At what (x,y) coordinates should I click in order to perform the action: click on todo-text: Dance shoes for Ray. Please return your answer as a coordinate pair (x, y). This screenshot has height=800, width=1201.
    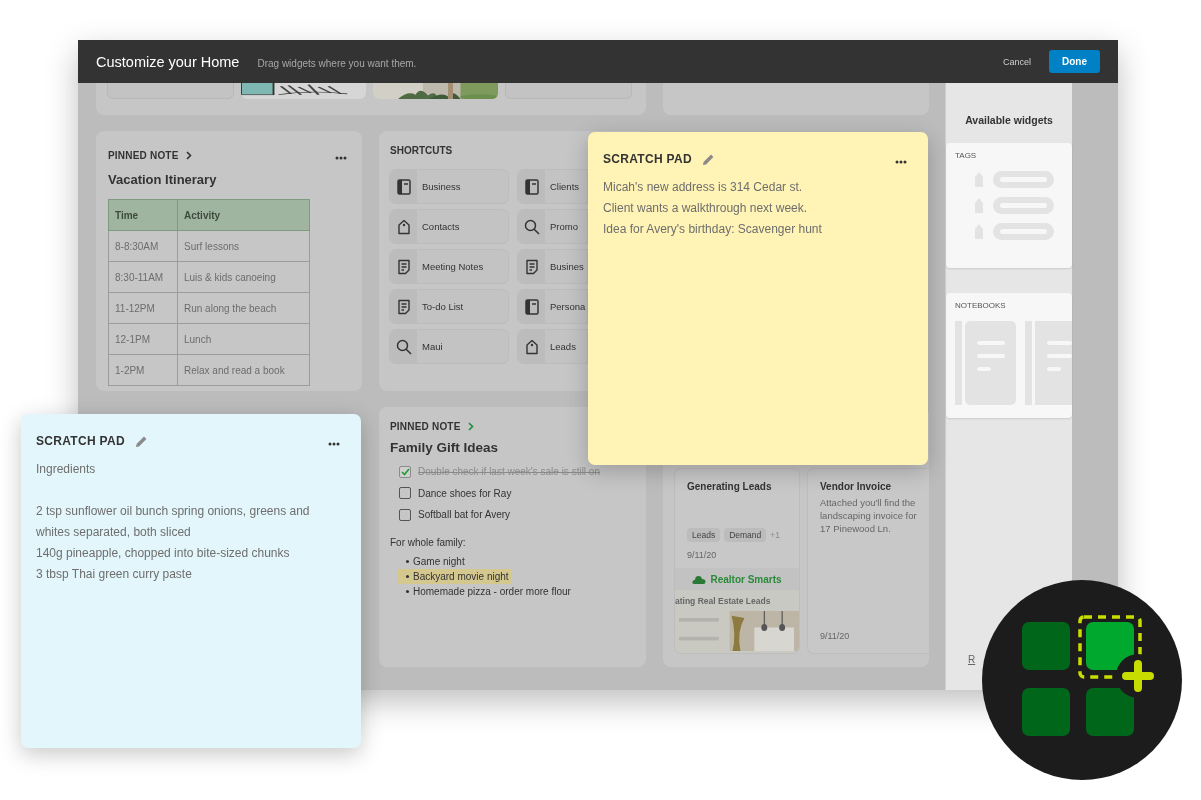
    Looking at the image, I should click on (465, 493).